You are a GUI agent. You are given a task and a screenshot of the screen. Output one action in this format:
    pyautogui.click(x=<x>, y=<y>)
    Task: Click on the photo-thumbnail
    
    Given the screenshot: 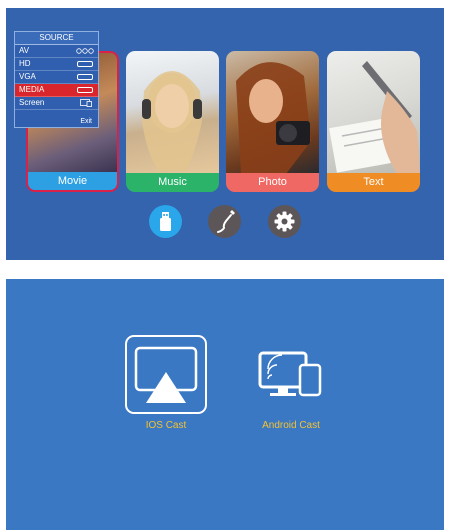 What is the action you would take?
    pyautogui.click(x=272, y=112)
    